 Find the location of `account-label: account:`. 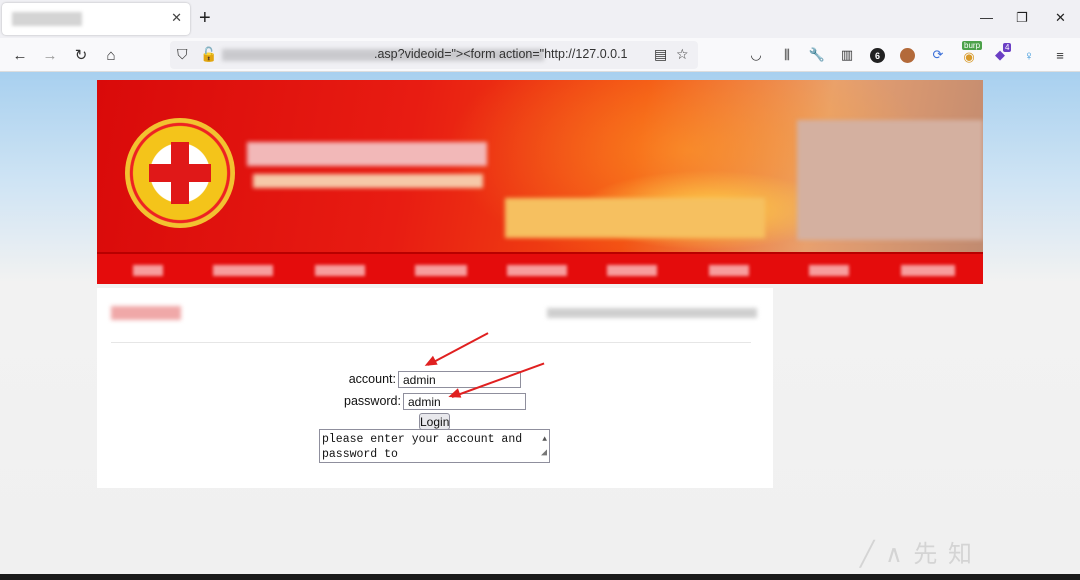

account-label: account: is located at coordinates (372, 379).